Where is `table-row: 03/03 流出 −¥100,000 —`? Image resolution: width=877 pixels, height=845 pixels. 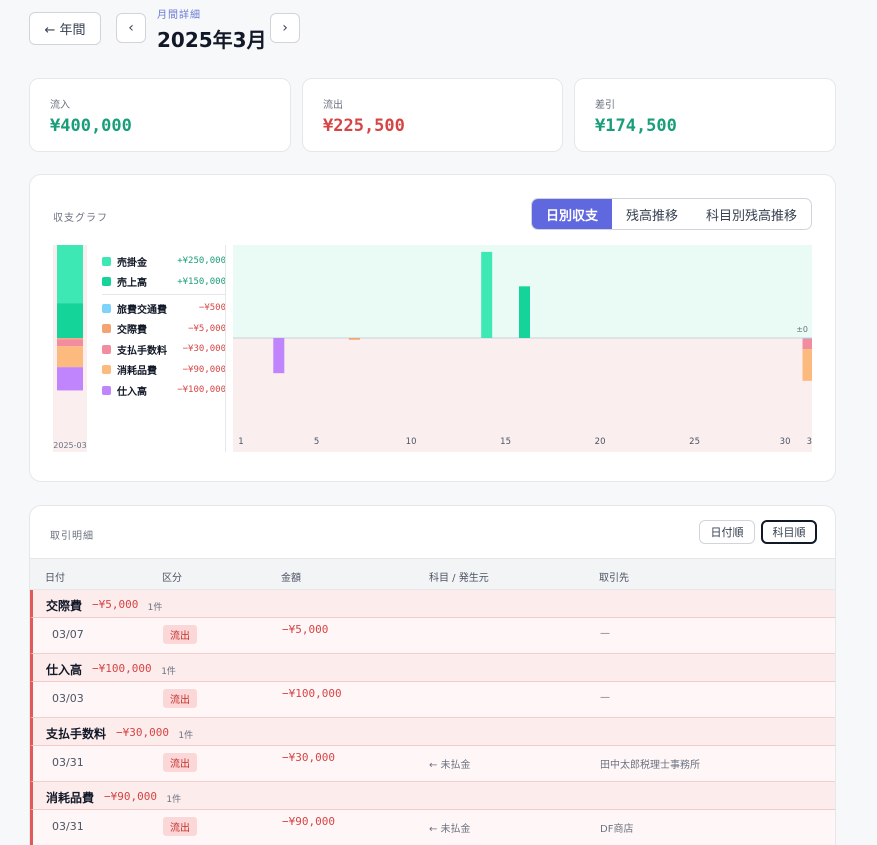 table-row: 03/03 流出 −¥100,000 — is located at coordinates (432, 700).